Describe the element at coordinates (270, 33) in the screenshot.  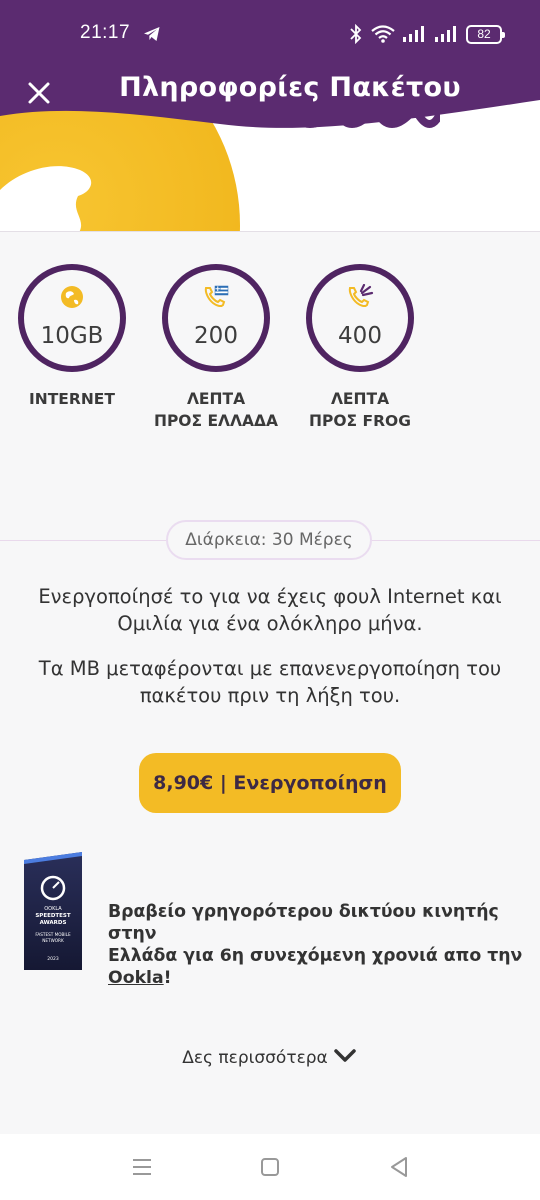
I see `status-bar: 21:17 82` at that location.